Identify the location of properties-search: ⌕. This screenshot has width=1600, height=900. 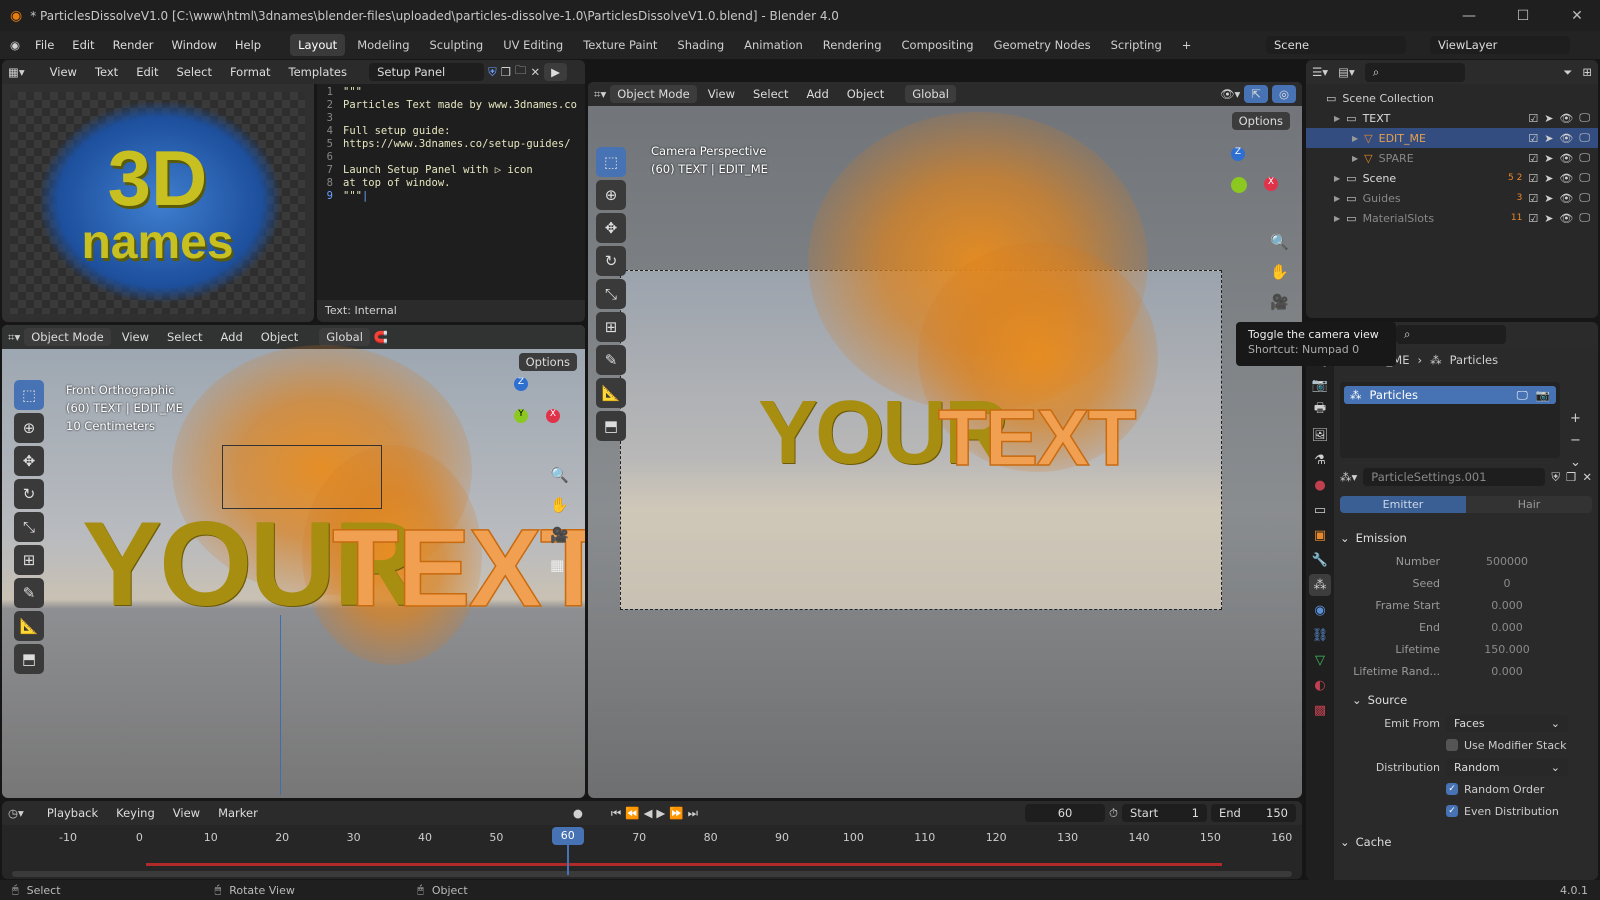
(1451, 334).